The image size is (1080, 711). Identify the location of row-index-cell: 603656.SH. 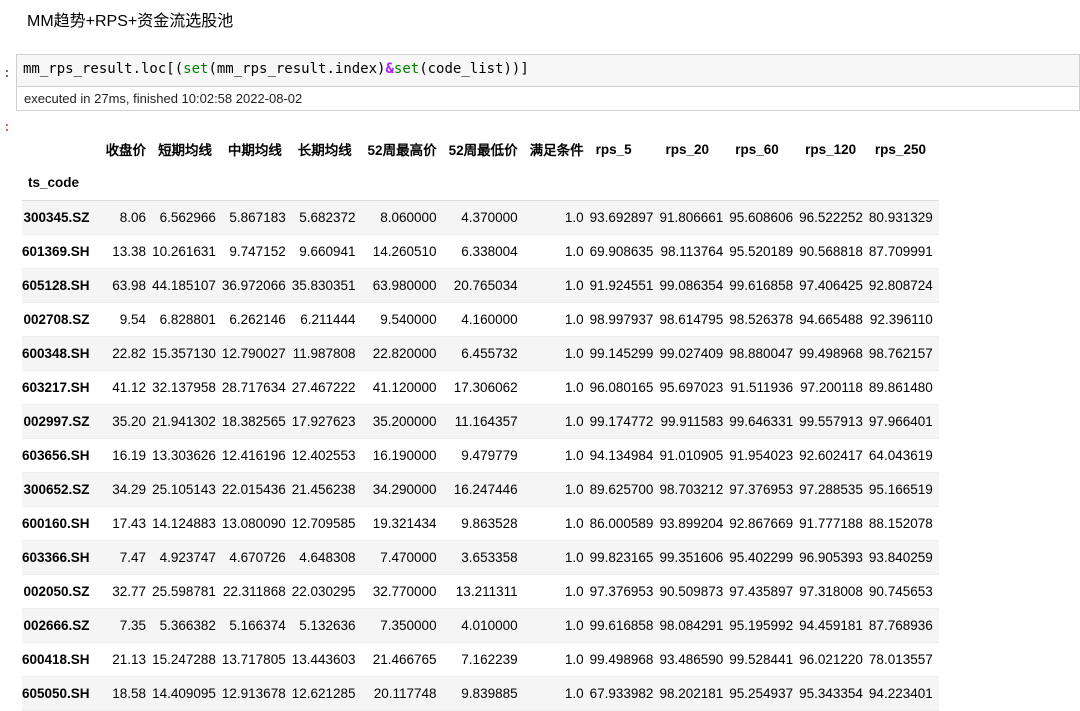
(56, 455).